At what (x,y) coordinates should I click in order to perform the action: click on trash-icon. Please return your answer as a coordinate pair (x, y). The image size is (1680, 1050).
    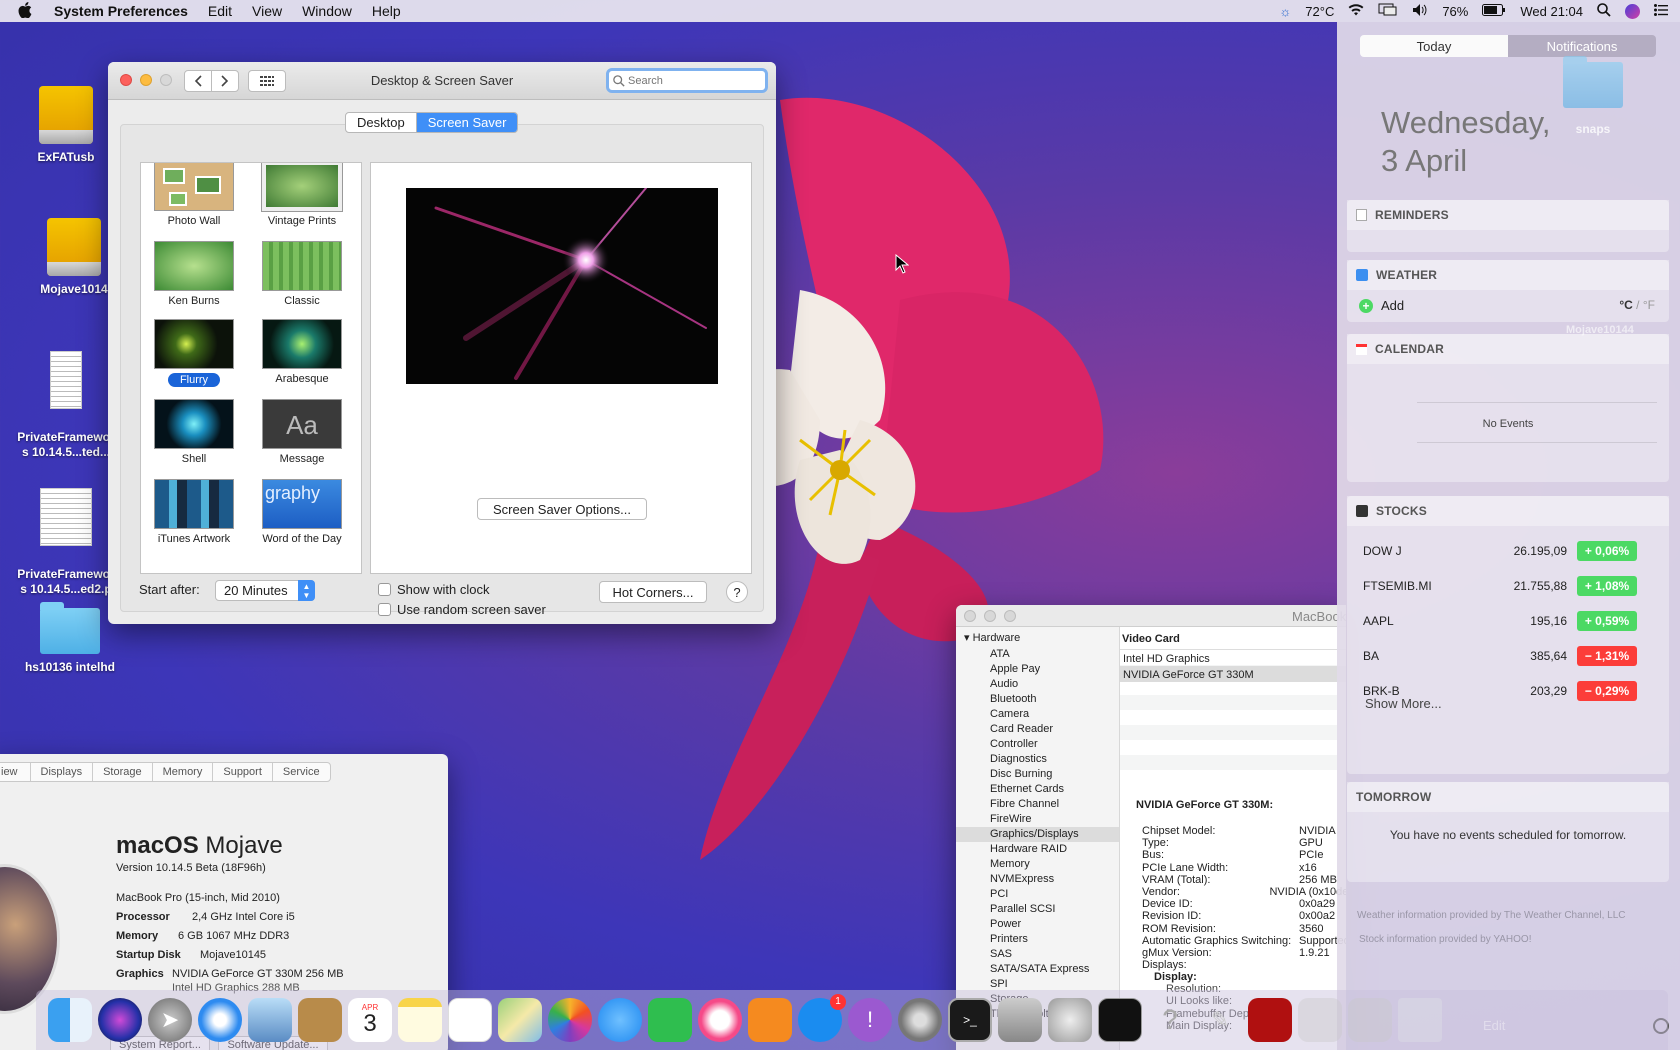
    Looking at the image, I should click on (1420, 1020).